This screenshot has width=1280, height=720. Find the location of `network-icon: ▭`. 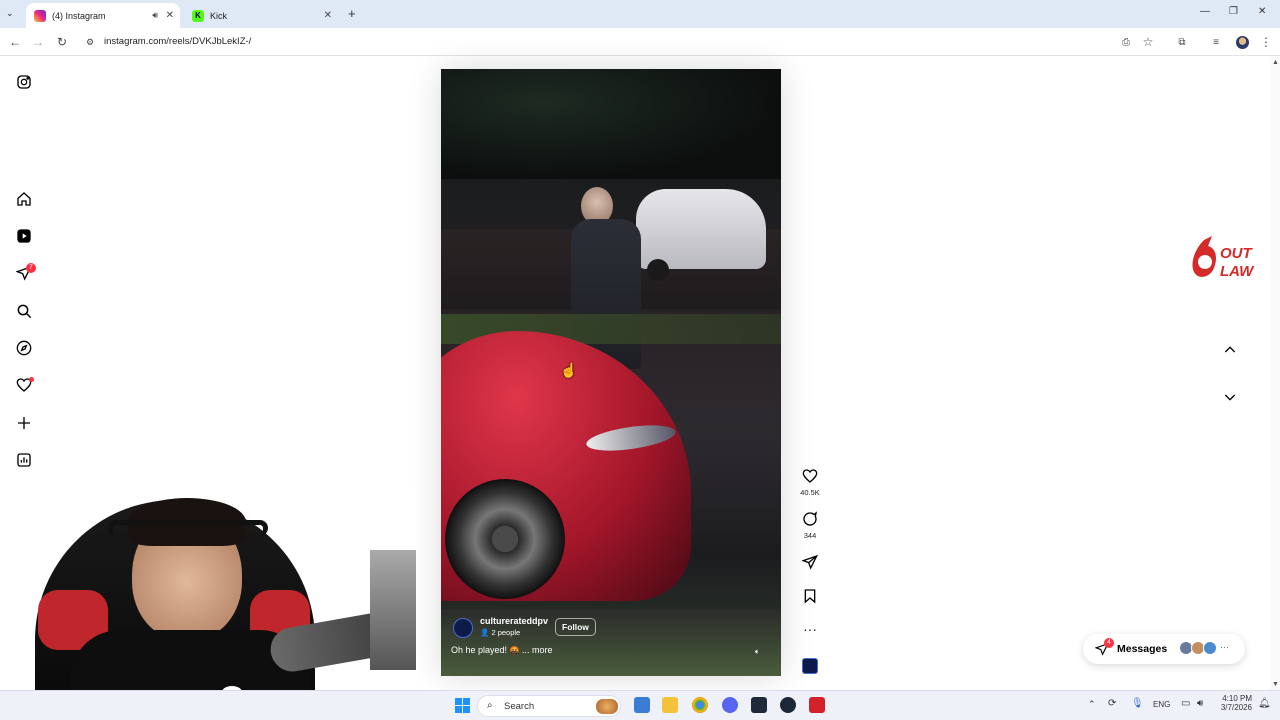

network-icon: ▭ is located at coordinates (1185, 703).